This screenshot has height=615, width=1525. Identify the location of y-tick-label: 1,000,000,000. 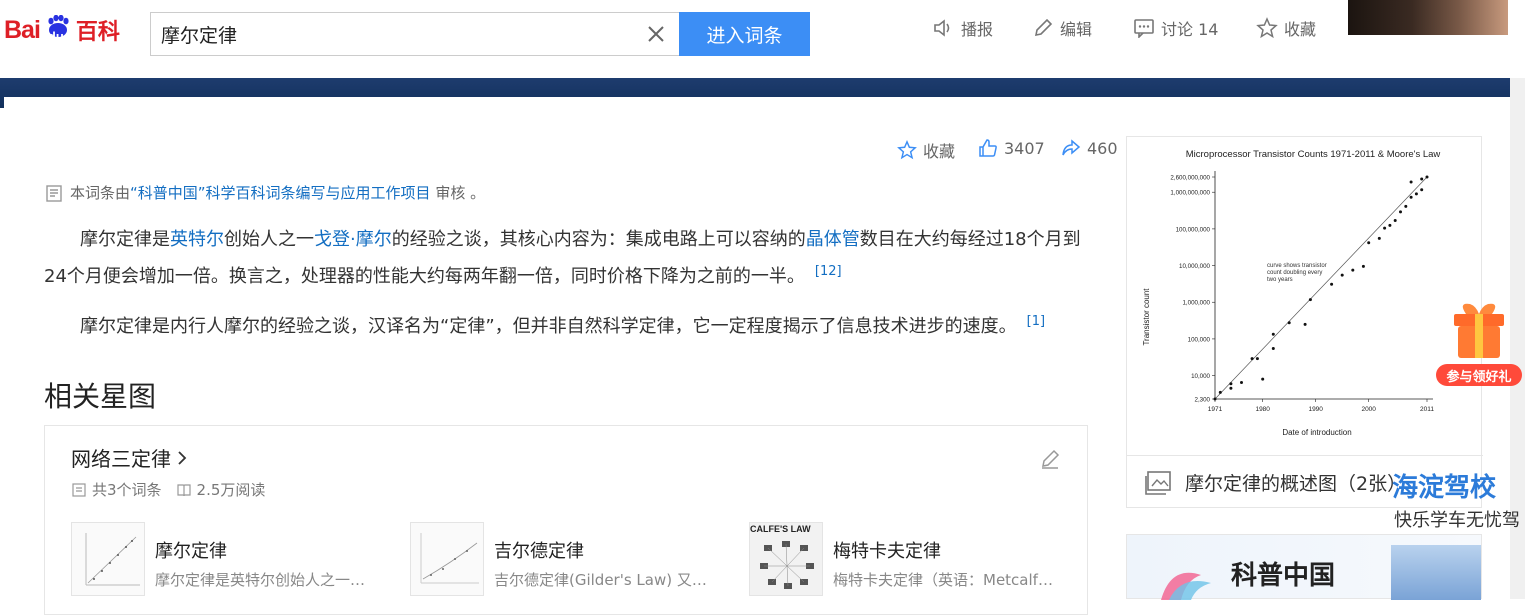
(1190, 193).